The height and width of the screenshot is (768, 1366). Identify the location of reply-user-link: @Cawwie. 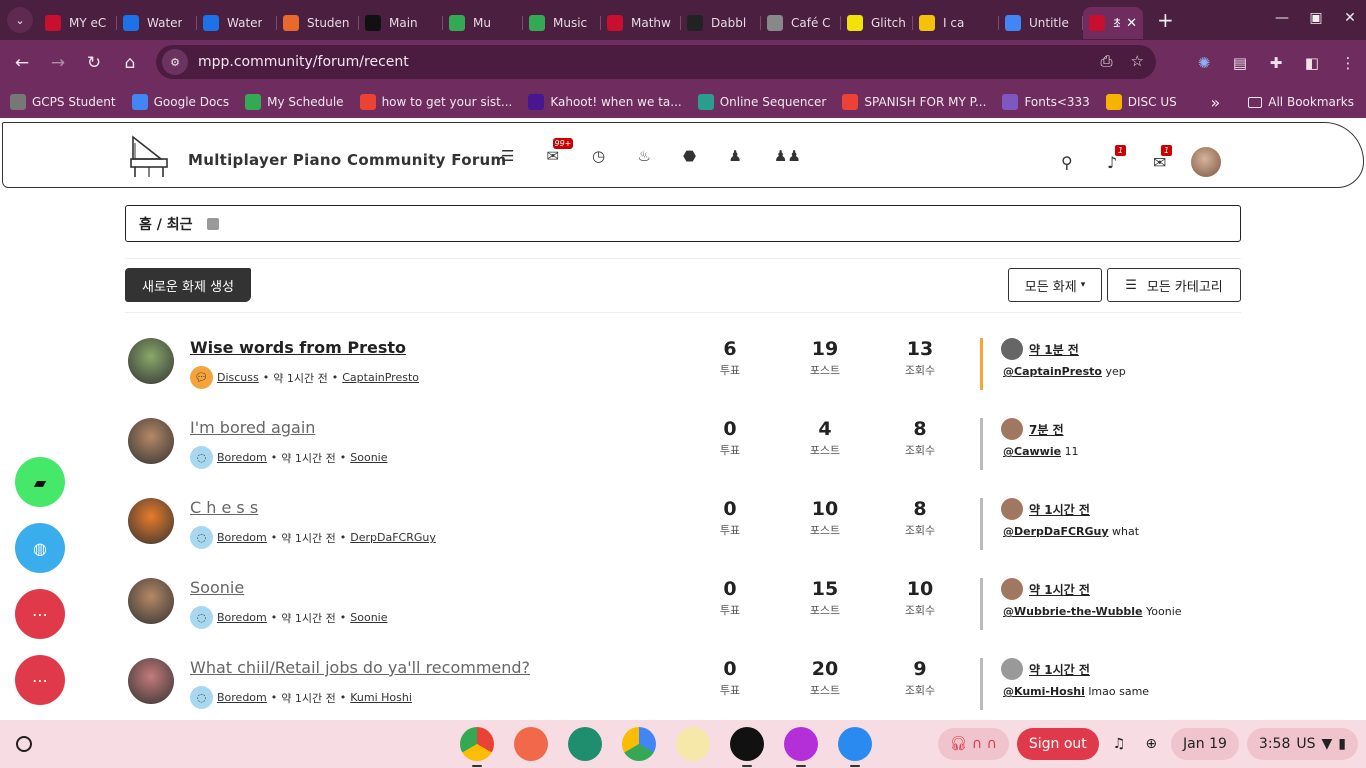
(1032, 451).